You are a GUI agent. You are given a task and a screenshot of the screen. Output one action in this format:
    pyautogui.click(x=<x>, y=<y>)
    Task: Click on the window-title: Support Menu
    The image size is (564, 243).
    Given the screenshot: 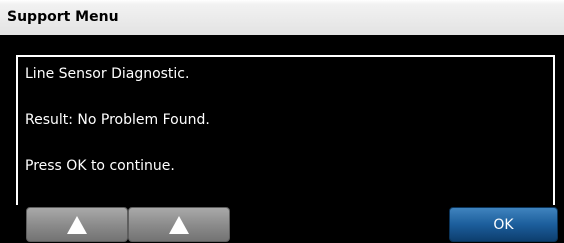 What is the action you would take?
    pyautogui.click(x=63, y=17)
    